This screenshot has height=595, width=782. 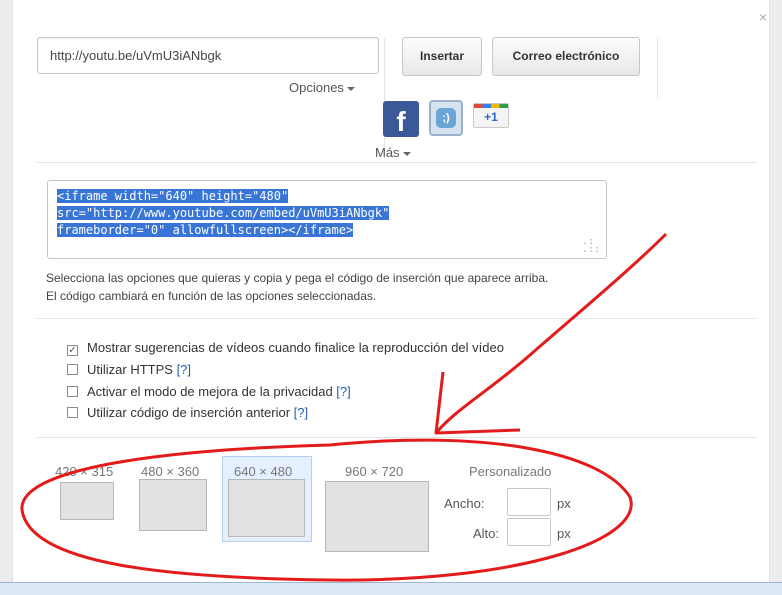 What do you see at coordinates (529, 532) in the screenshot?
I see `height-input` at bounding box center [529, 532].